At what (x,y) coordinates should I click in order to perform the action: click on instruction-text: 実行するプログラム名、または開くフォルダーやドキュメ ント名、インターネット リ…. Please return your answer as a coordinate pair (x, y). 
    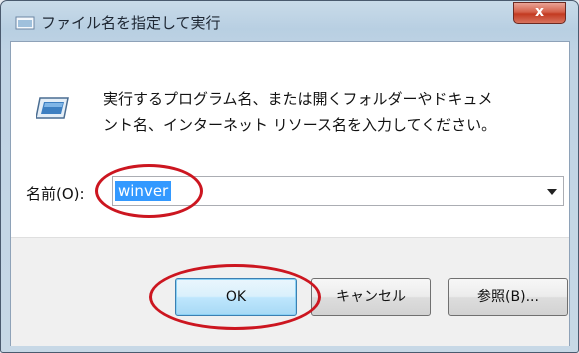
    Looking at the image, I should click on (300, 112).